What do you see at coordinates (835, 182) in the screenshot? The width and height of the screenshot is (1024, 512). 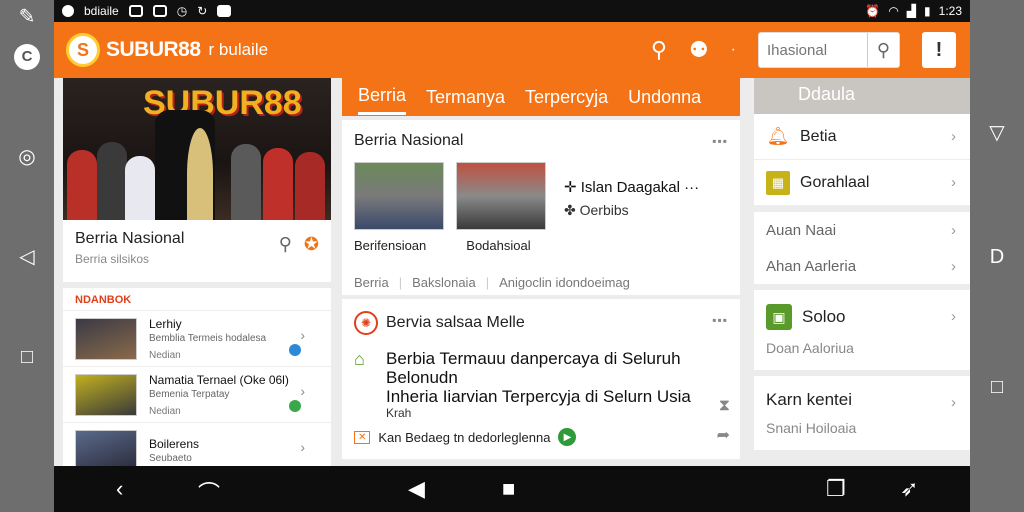 I see `right-item-label: Gorahlaal` at bounding box center [835, 182].